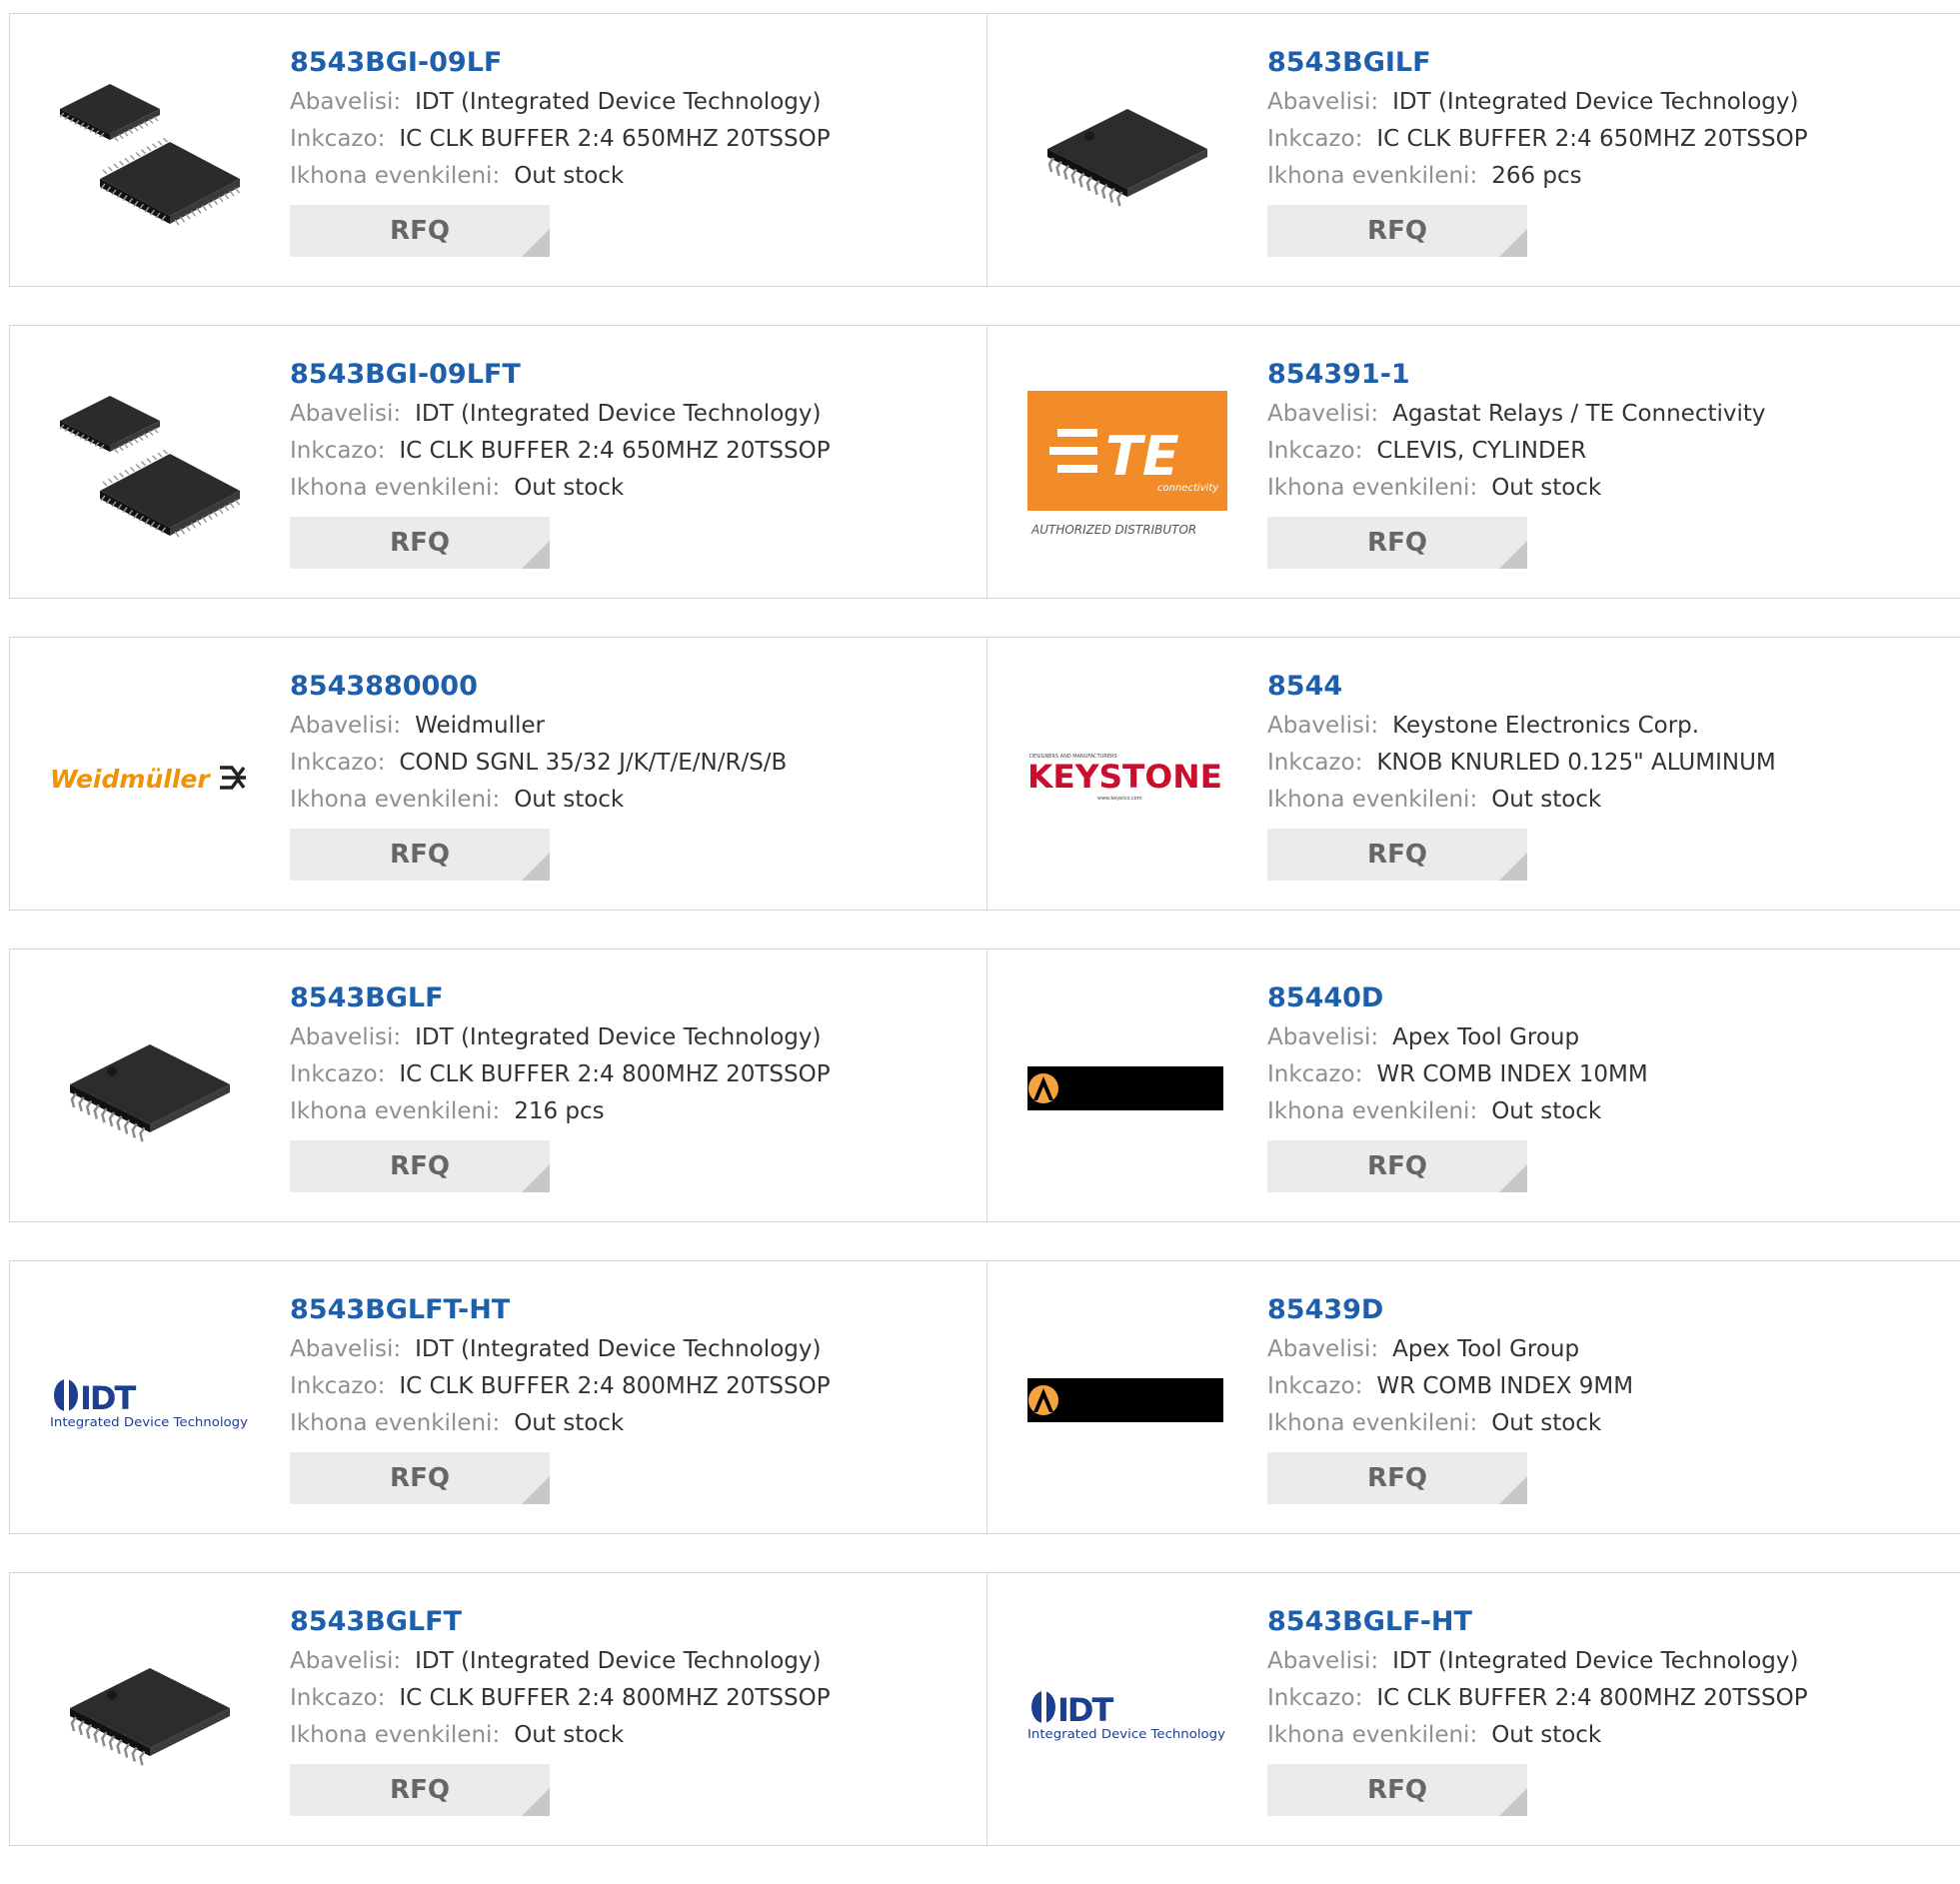 The width and height of the screenshot is (1960, 1884). Describe the element at coordinates (1538, 1622) in the screenshot. I see `part-number-link: 8543BGLF-HT` at that location.